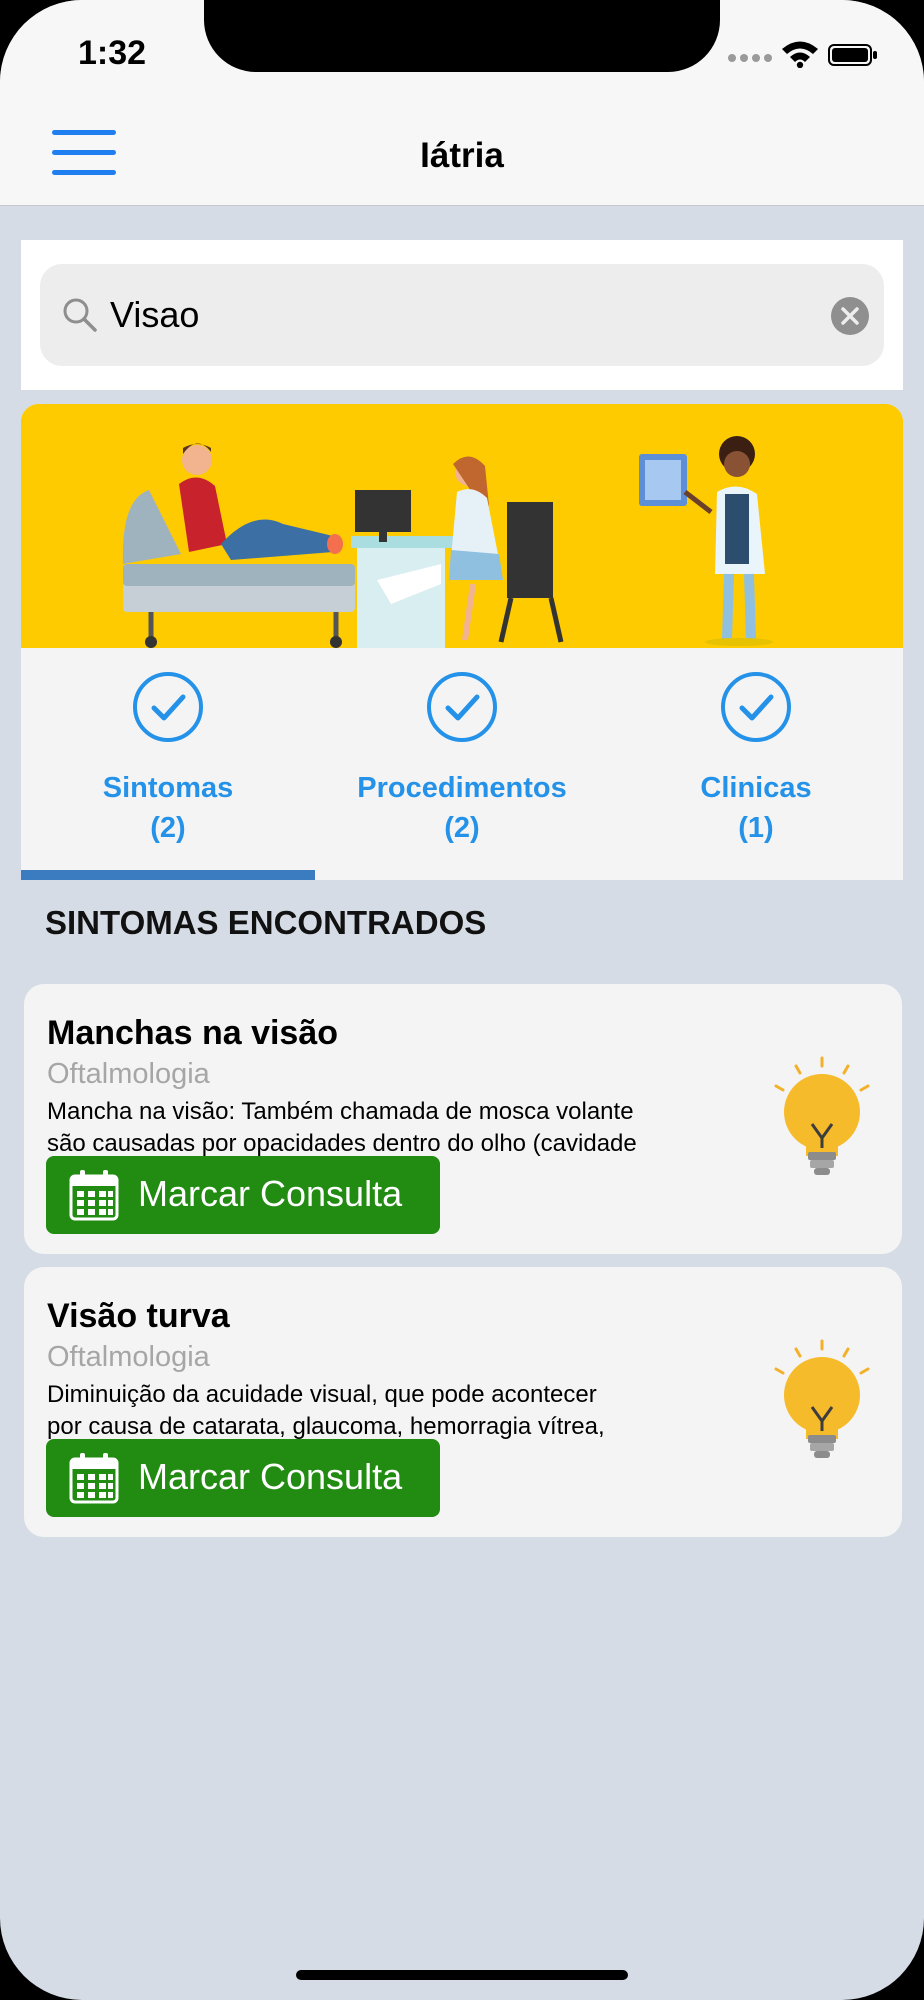 The width and height of the screenshot is (924, 2000). Describe the element at coordinates (800, 54) in the screenshot. I see `wifi-icon` at that location.